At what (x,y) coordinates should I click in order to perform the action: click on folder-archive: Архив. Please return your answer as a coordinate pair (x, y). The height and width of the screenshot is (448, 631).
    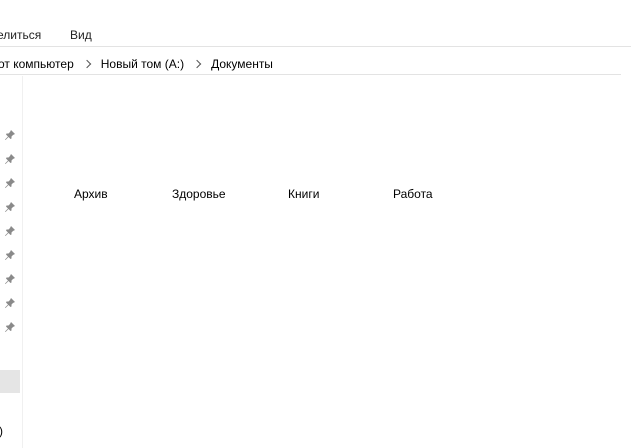
    Looking at the image, I should click on (91, 194).